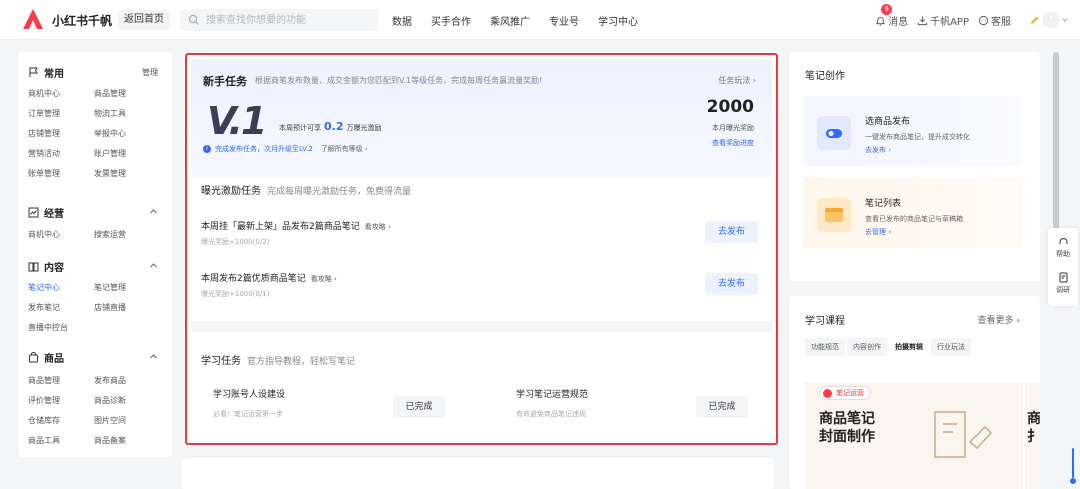  What do you see at coordinates (61, 174) in the screenshot?
I see `common-item: 账单管理` at bounding box center [61, 174].